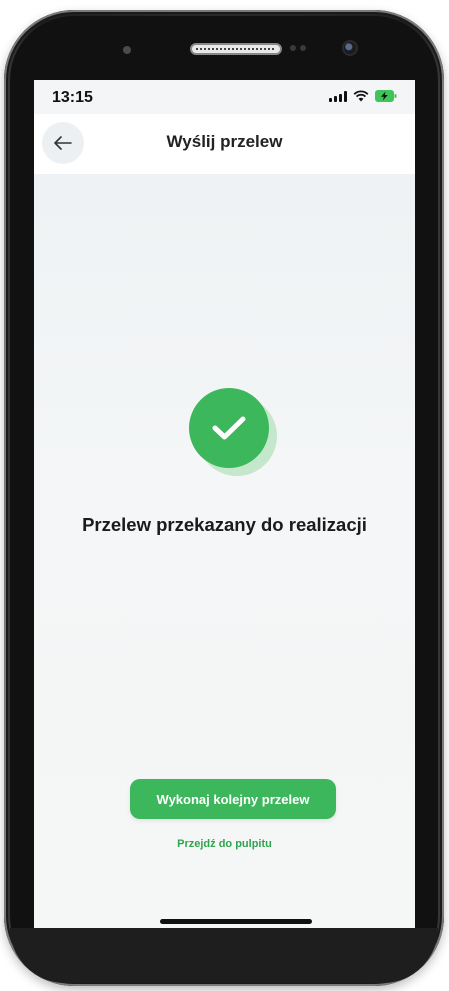 This screenshot has width=449, height=991. I want to click on page-title: Wyślij przelew, so click(224, 141).